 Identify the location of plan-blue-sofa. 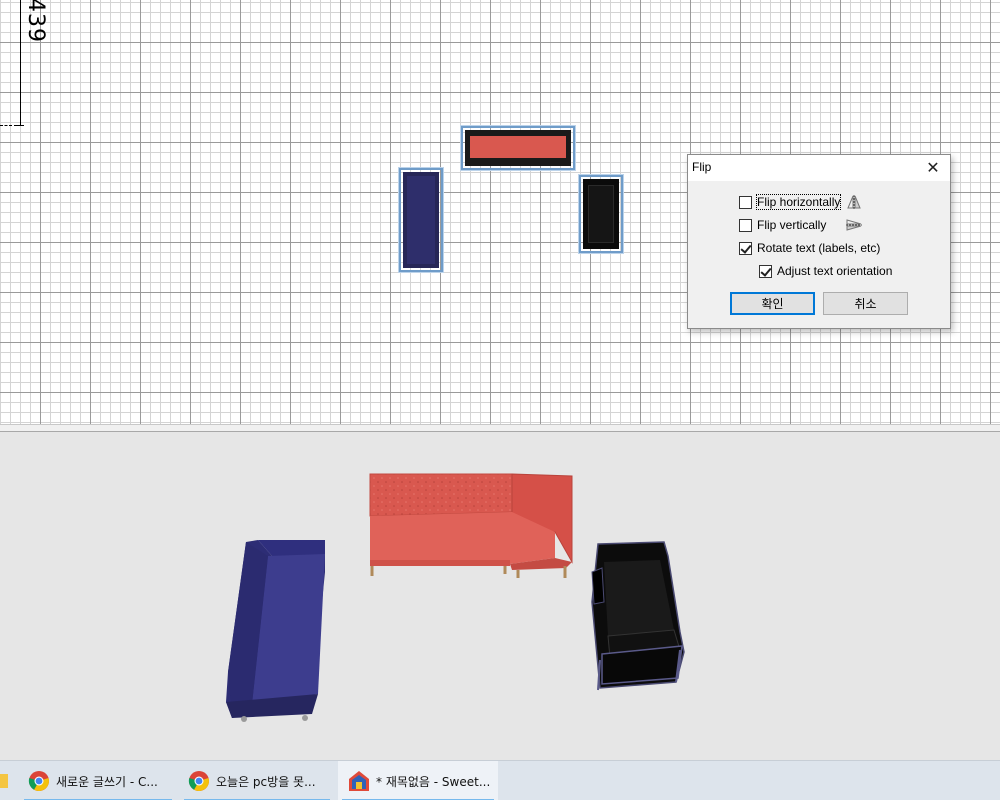
(421, 220).